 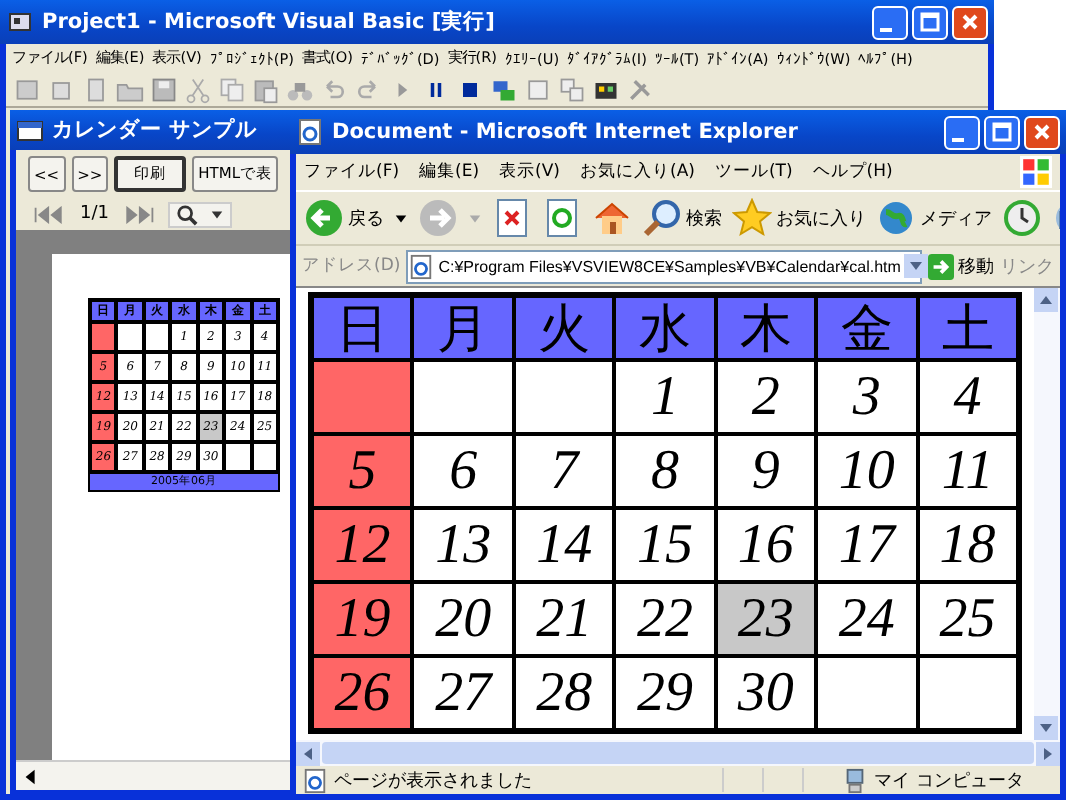 I want to click on window-title: カレンダー サンプル, so click(x=155, y=130).